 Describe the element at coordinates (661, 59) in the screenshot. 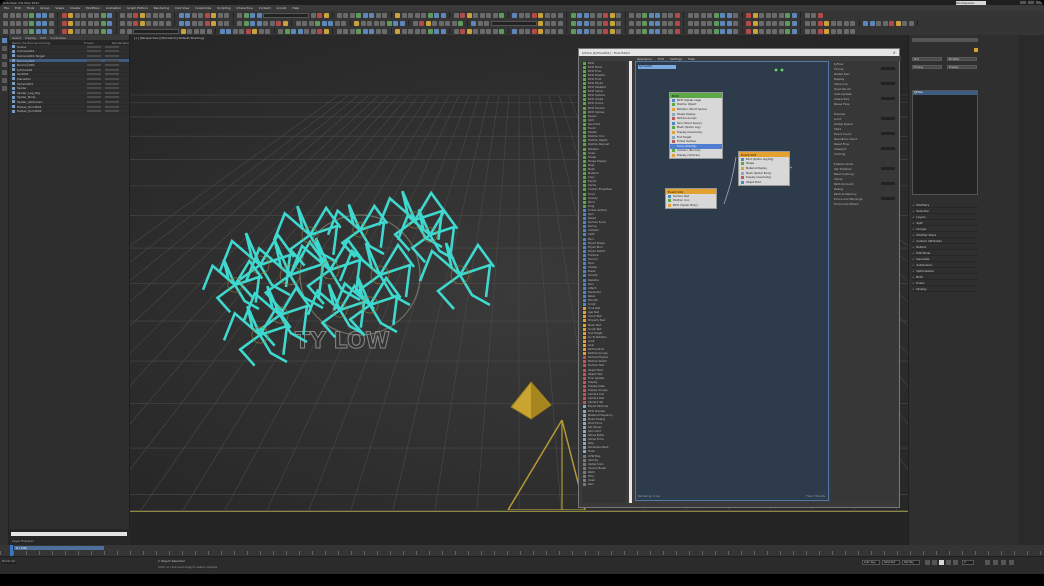

I see `editor-menu-item: Edit` at that location.